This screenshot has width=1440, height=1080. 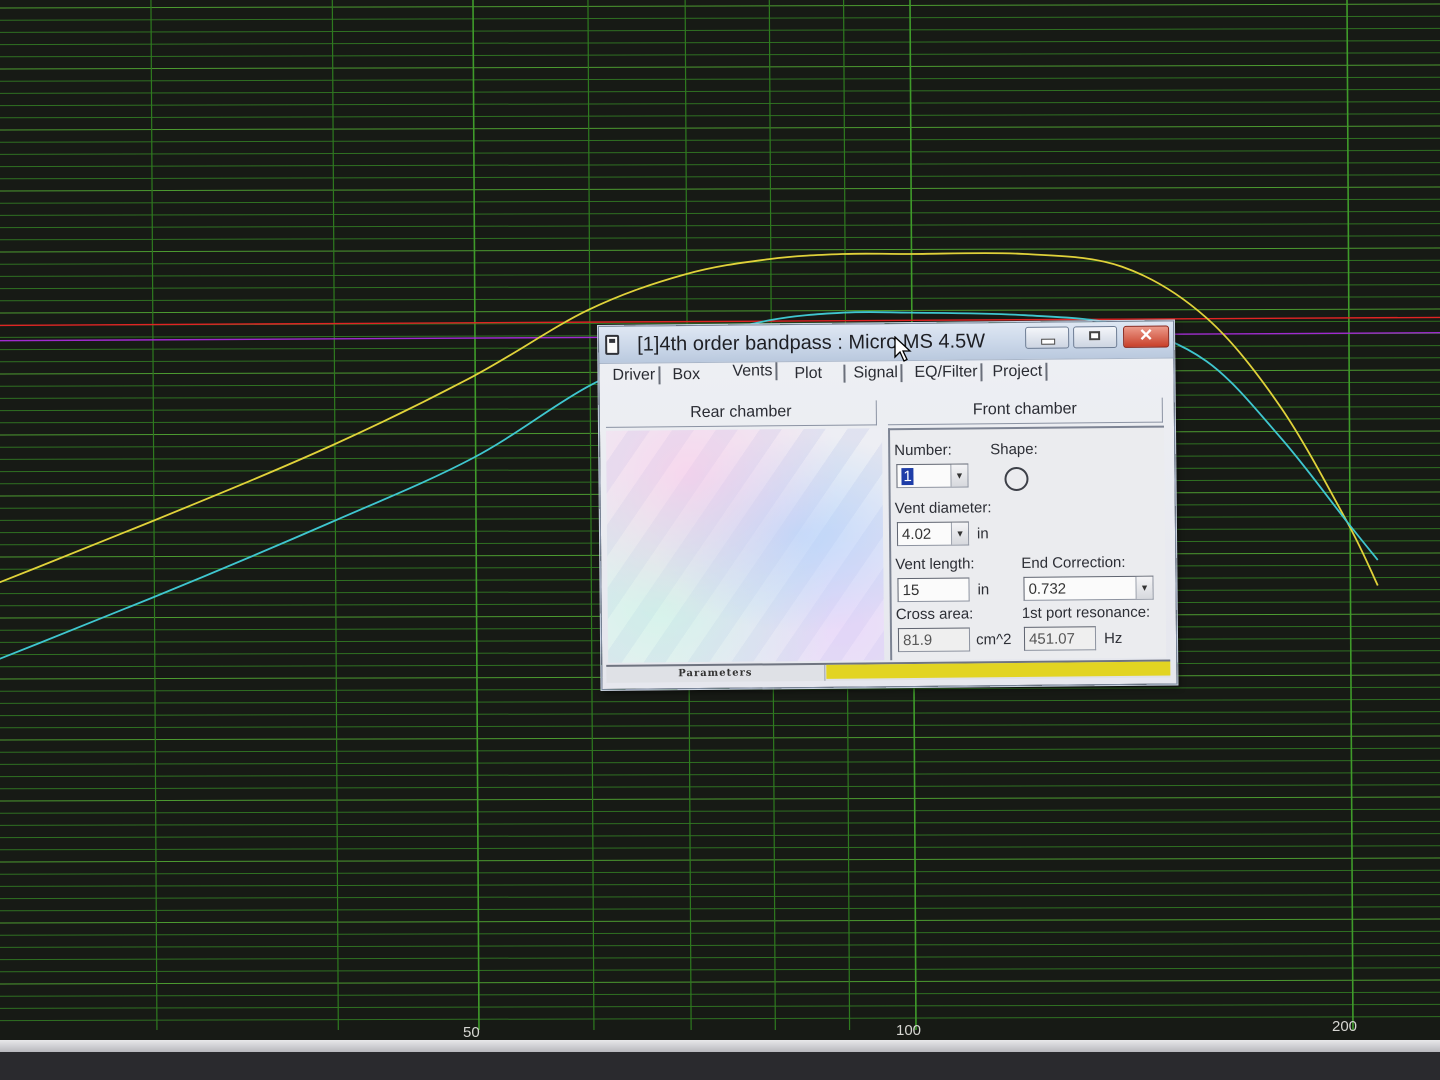 What do you see at coordinates (1016, 479) in the screenshot?
I see `round-vent-shape-icon` at bounding box center [1016, 479].